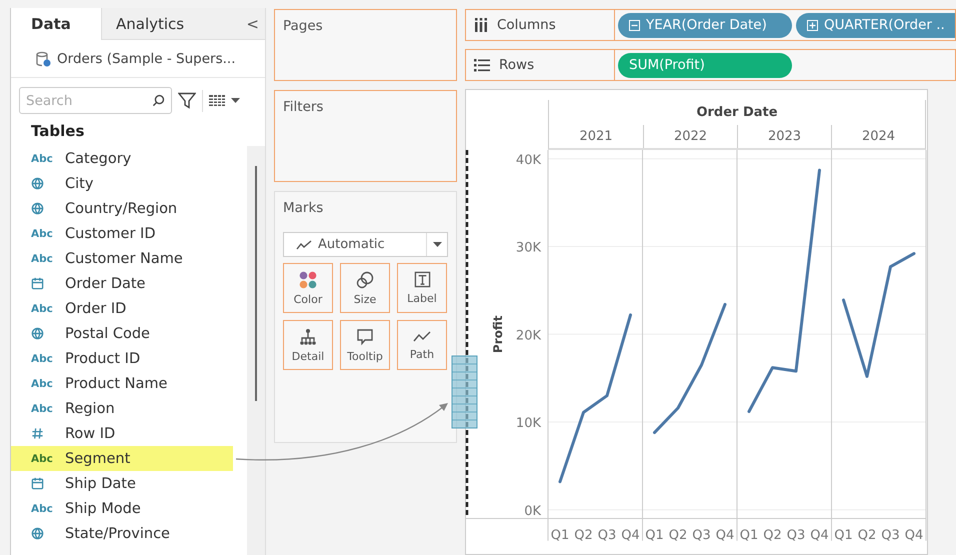 Image resolution: width=956 pixels, height=555 pixels. I want to click on columns-icon, so click(481, 25).